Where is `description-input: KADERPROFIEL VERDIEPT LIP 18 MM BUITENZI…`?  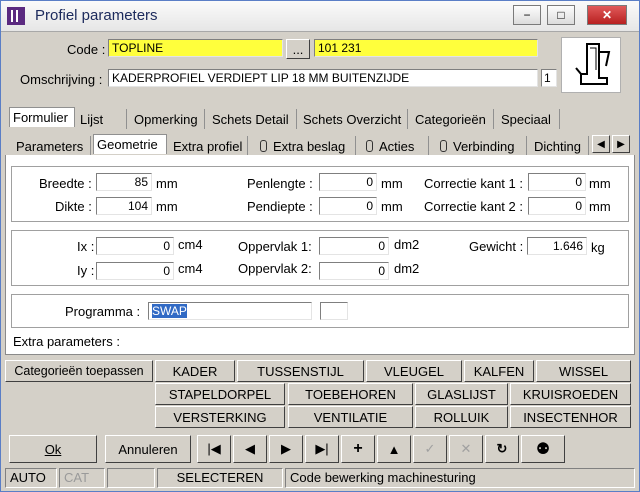
description-input: KADERPROFIEL VERDIEPT LIP 18 MM BUITENZI… is located at coordinates (323, 78).